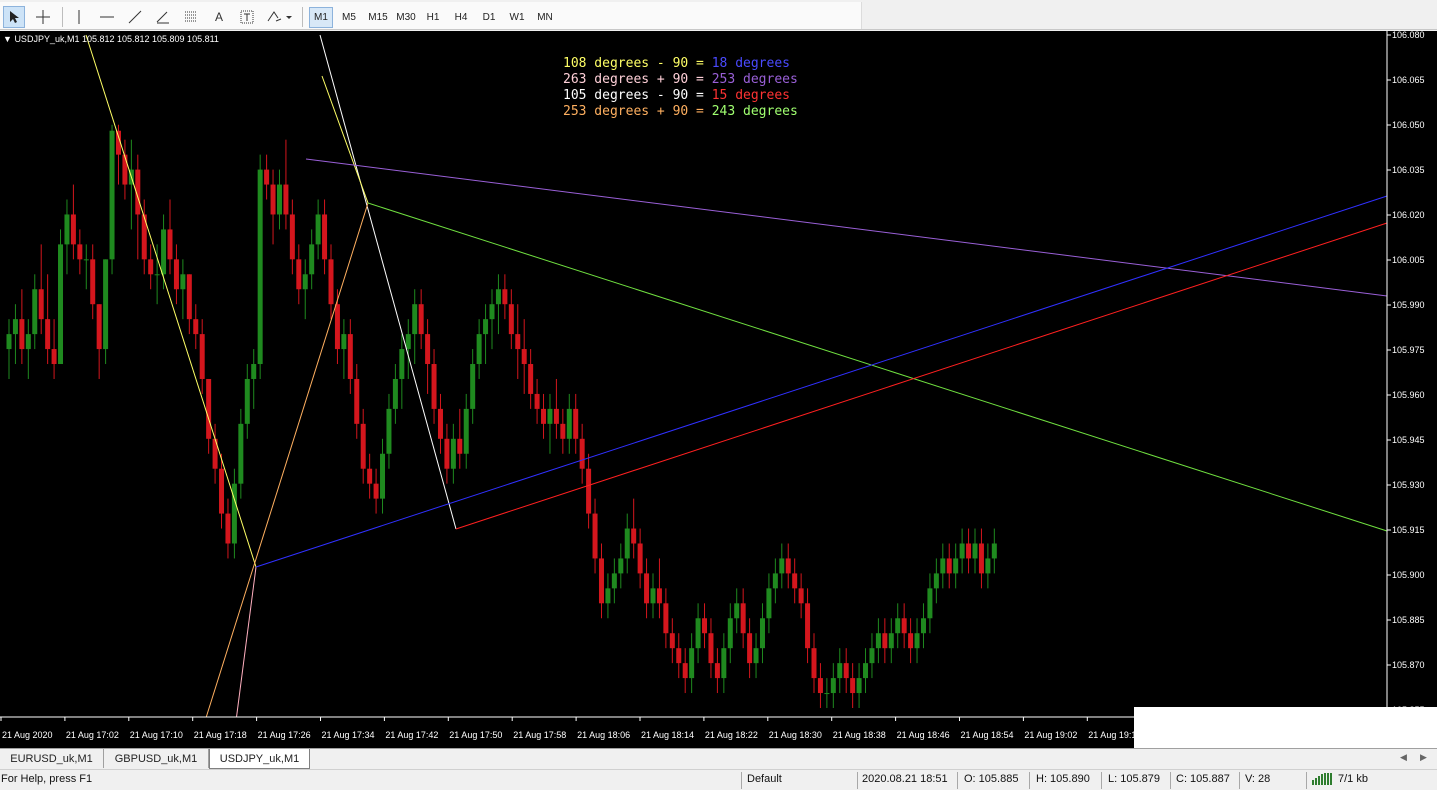  What do you see at coordinates (1408, 305) in the screenshot?
I see `price-label: 105.990` at bounding box center [1408, 305].